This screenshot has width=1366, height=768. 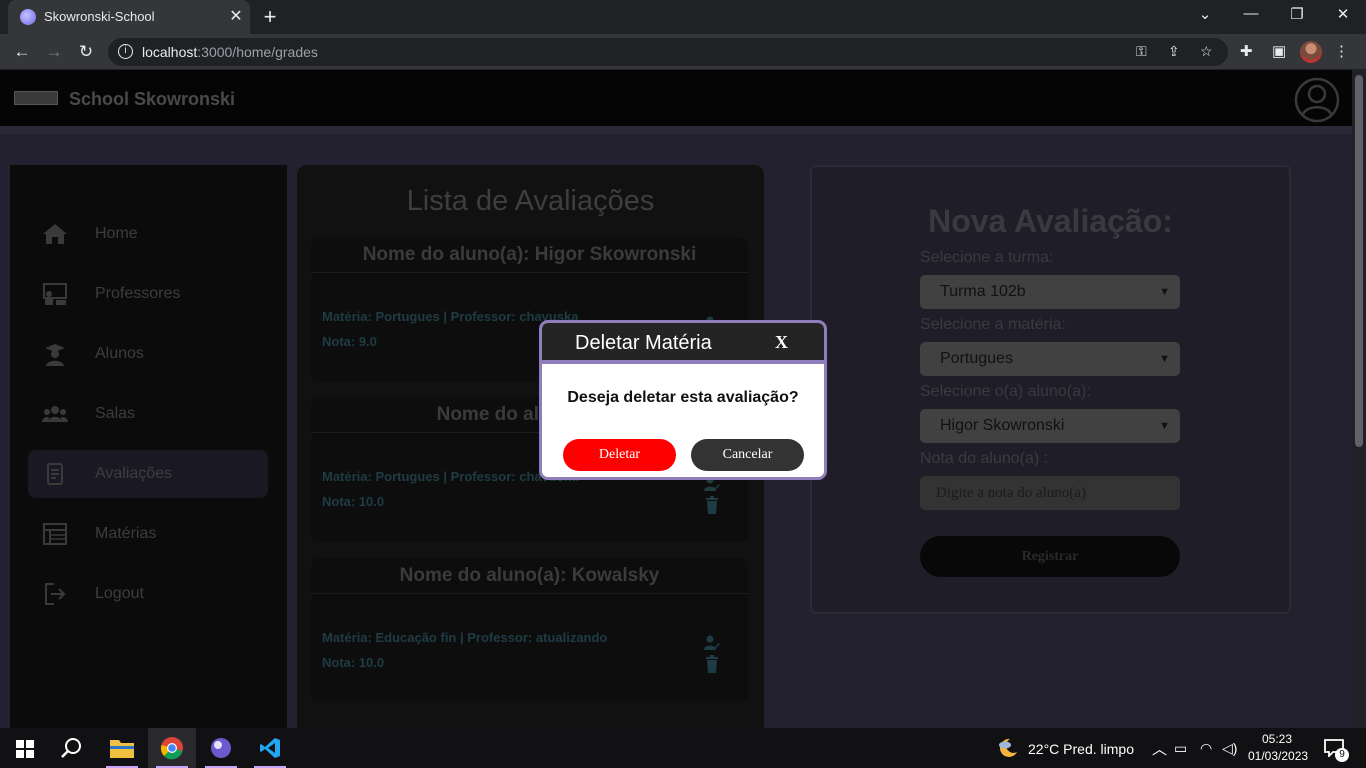 I want to click on browser-tab: Skowronski-School ✕, so click(x=129, y=17).